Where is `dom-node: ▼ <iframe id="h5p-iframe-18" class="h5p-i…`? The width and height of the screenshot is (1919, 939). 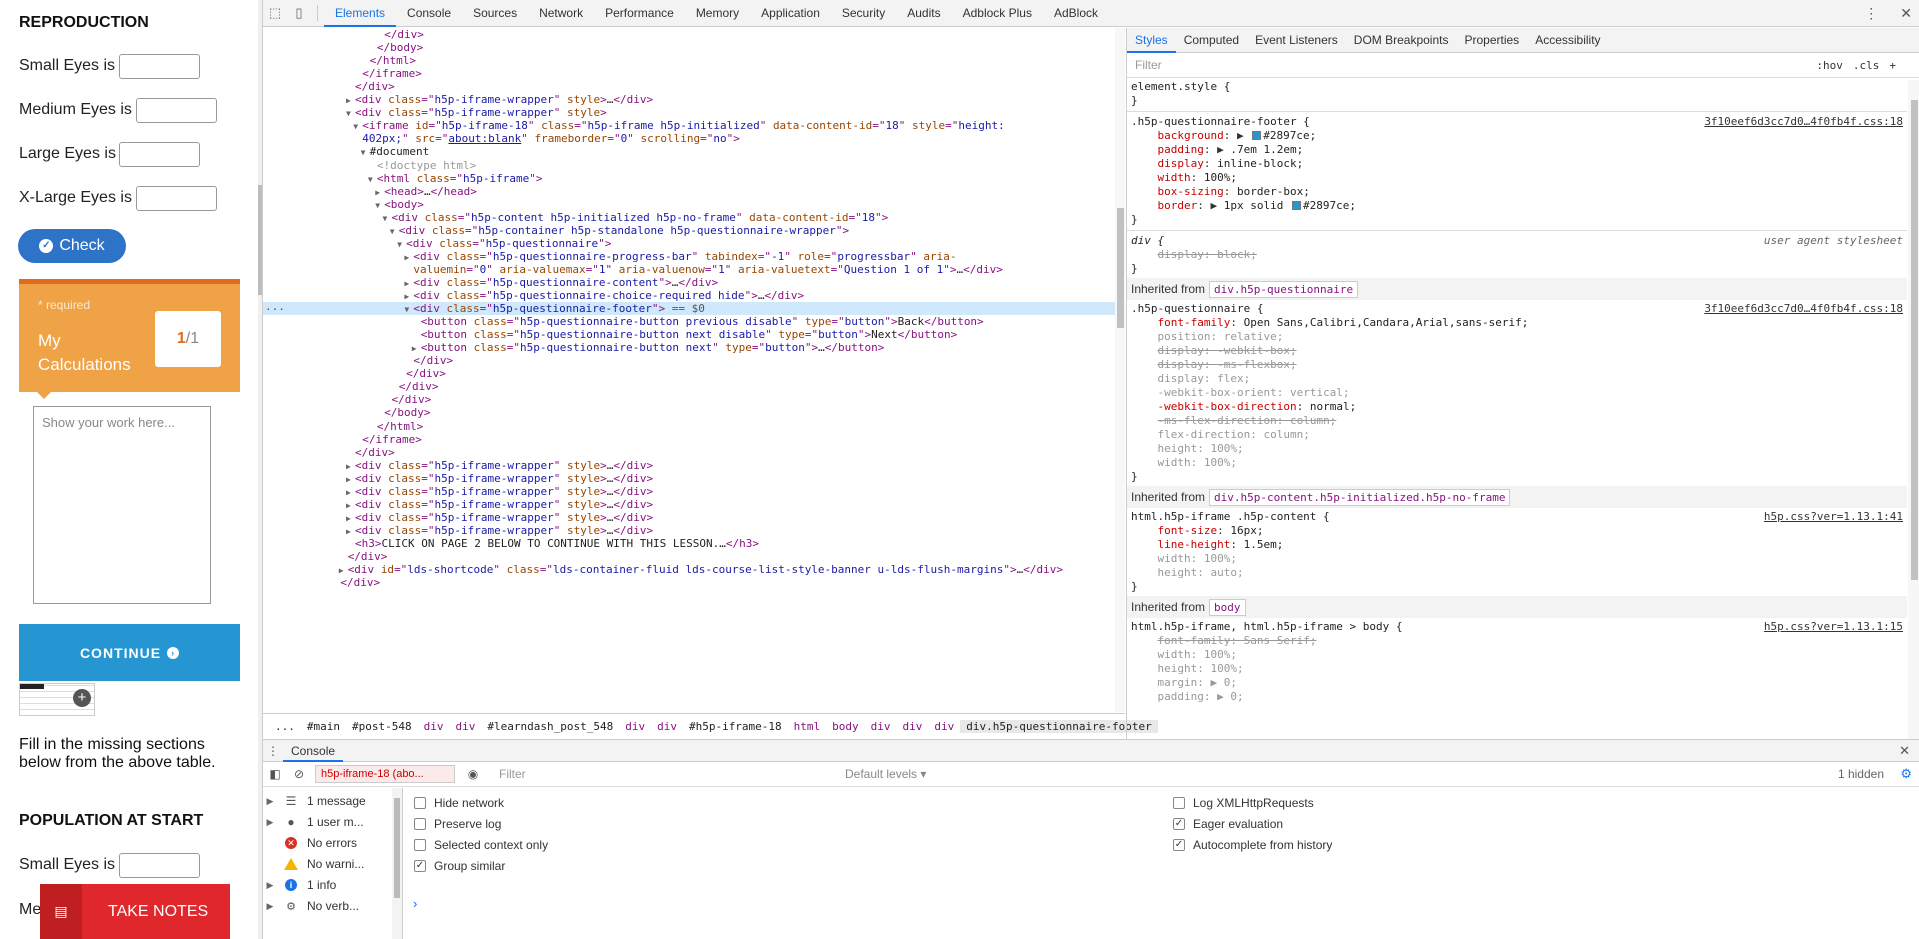
dom-node: ▼ <iframe id="h5p-iframe-18" class="h5p-i… is located at coordinates (689, 125).